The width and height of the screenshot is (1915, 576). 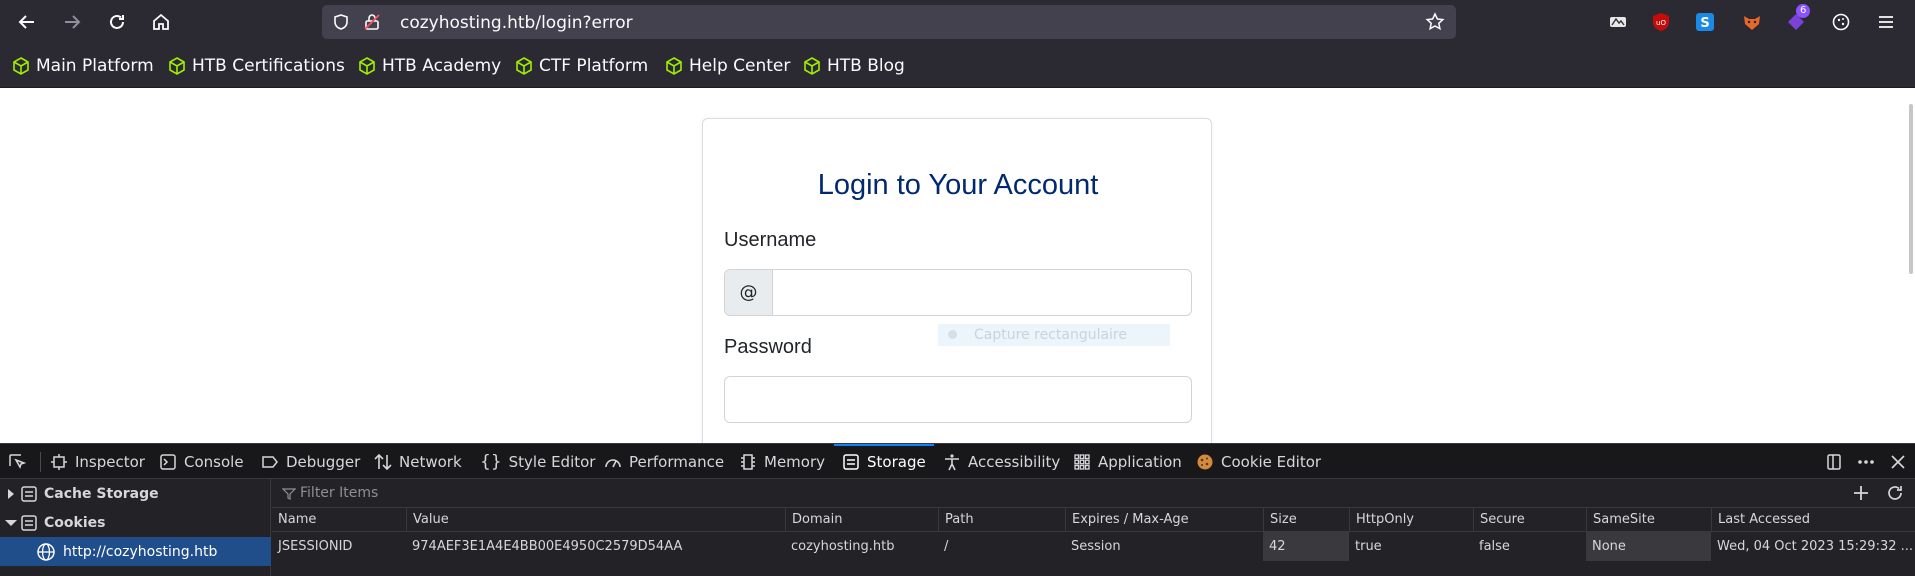 I want to click on tab-label: Memory, so click(x=795, y=461).